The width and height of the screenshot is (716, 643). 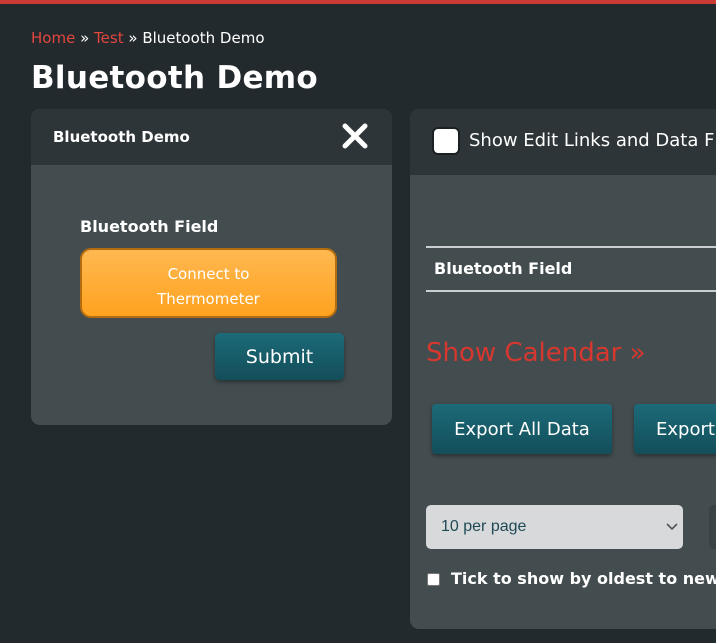 I want to click on breadcrumb-home-link: Home, so click(x=53, y=38).